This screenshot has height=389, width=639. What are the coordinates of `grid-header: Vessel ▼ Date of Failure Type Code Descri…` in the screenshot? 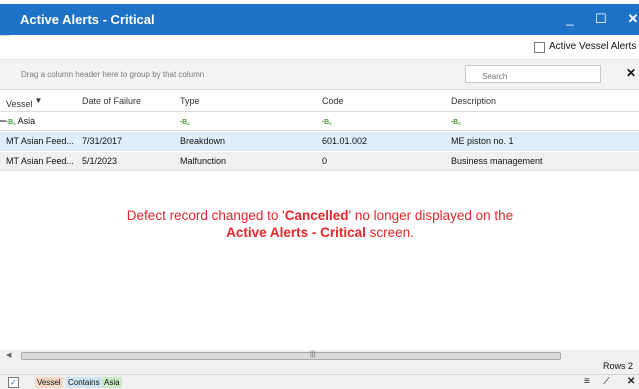 It's located at (319, 101).